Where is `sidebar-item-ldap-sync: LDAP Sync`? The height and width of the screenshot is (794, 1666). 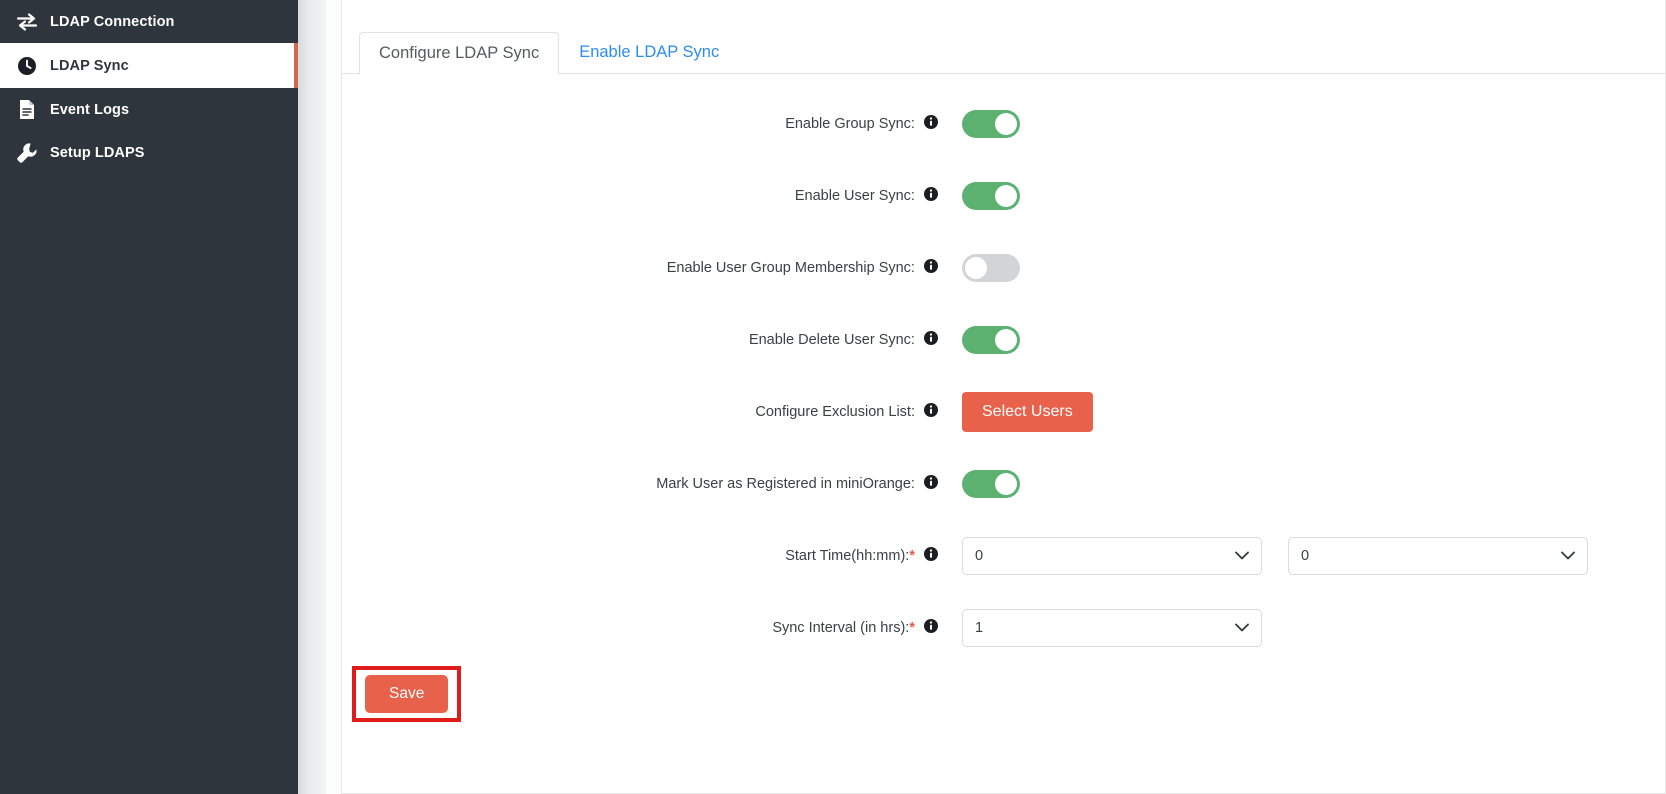 sidebar-item-ldap-sync: LDAP Sync is located at coordinates (149, 65).